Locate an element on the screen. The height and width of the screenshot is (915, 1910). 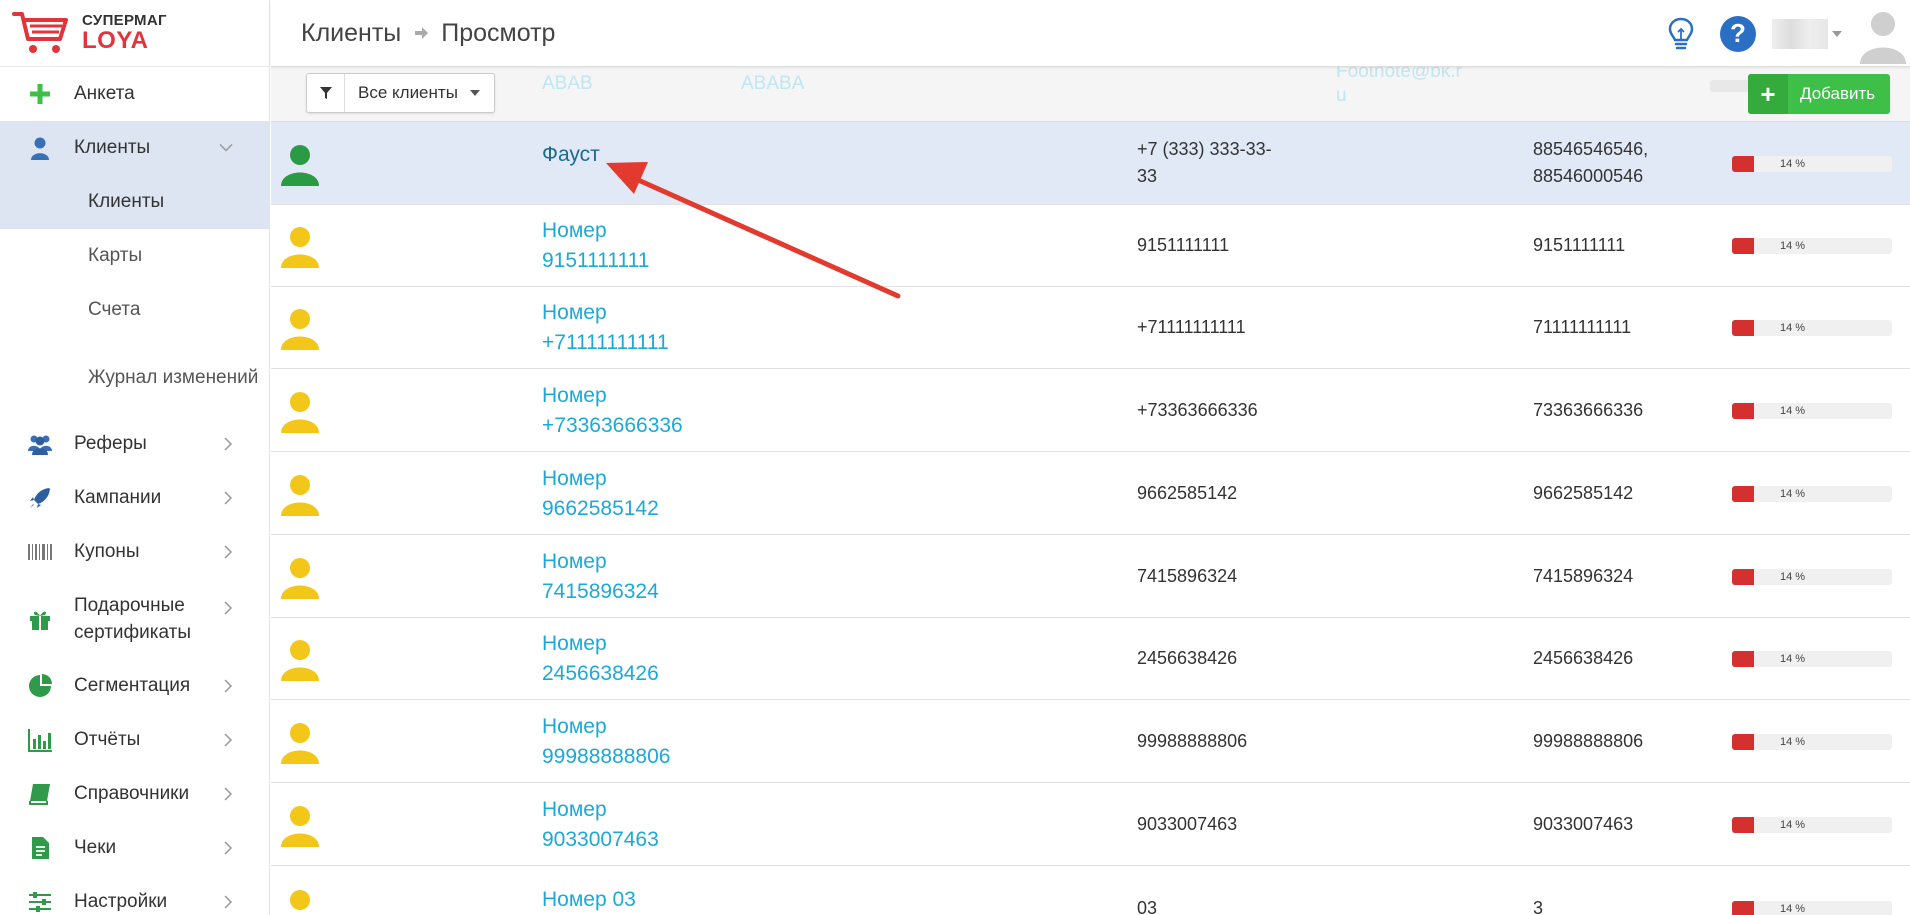
sidebar-item-reports: Отчёты is located at coordinates (134, 740).